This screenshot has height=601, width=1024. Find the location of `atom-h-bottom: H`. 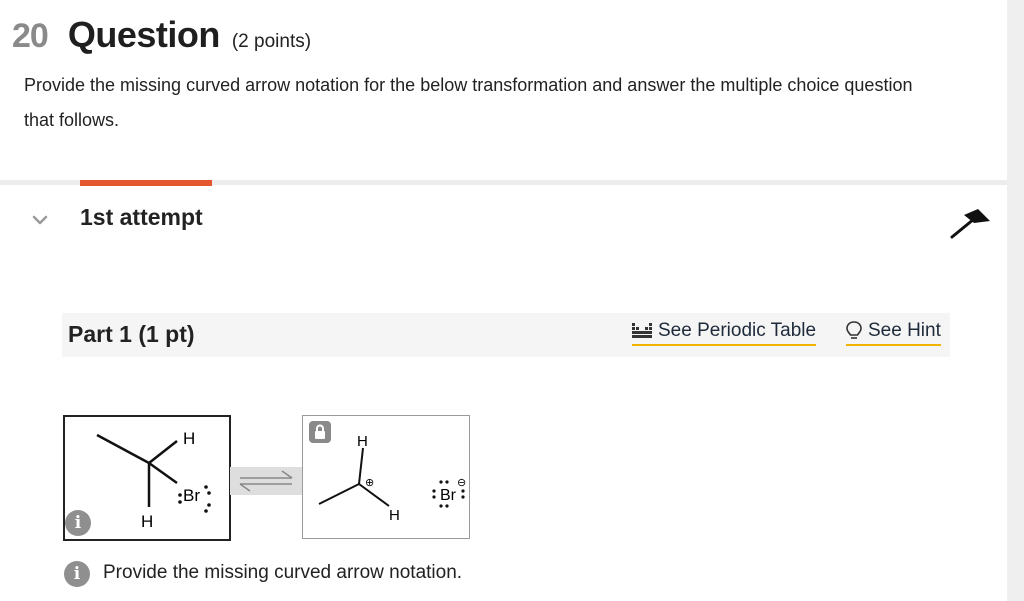

atom-h-bottom: H is located at coordinates (147, 521).